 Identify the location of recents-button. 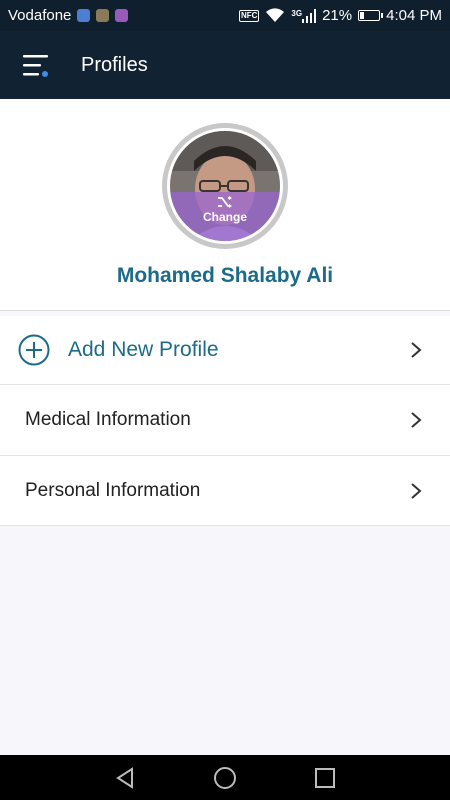
(325, 777).